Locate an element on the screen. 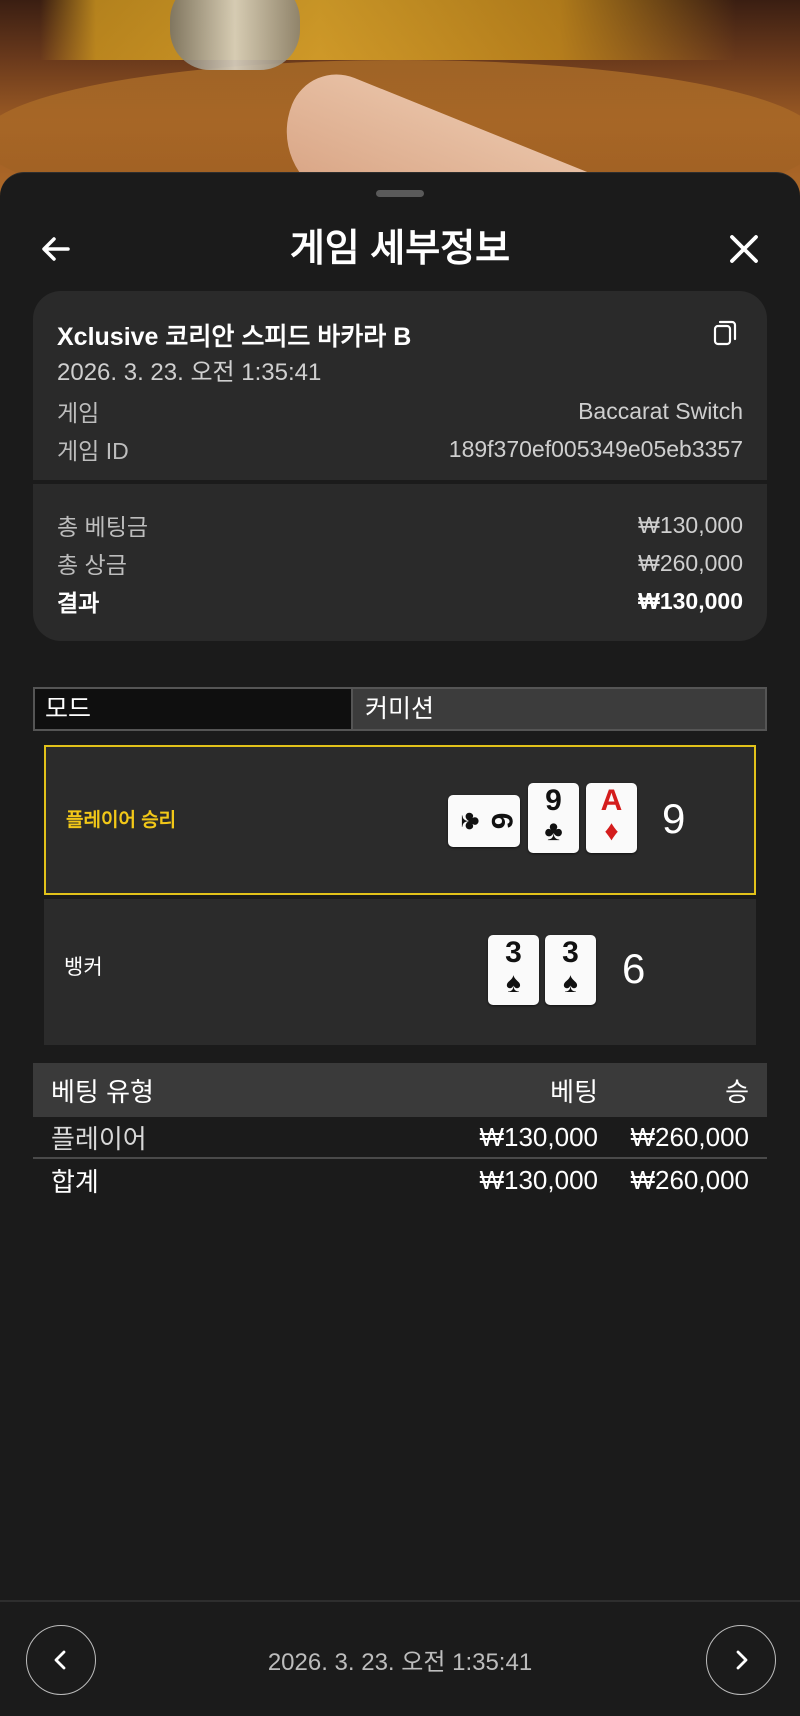  dealer-chair is located at coordinates (235, 35).